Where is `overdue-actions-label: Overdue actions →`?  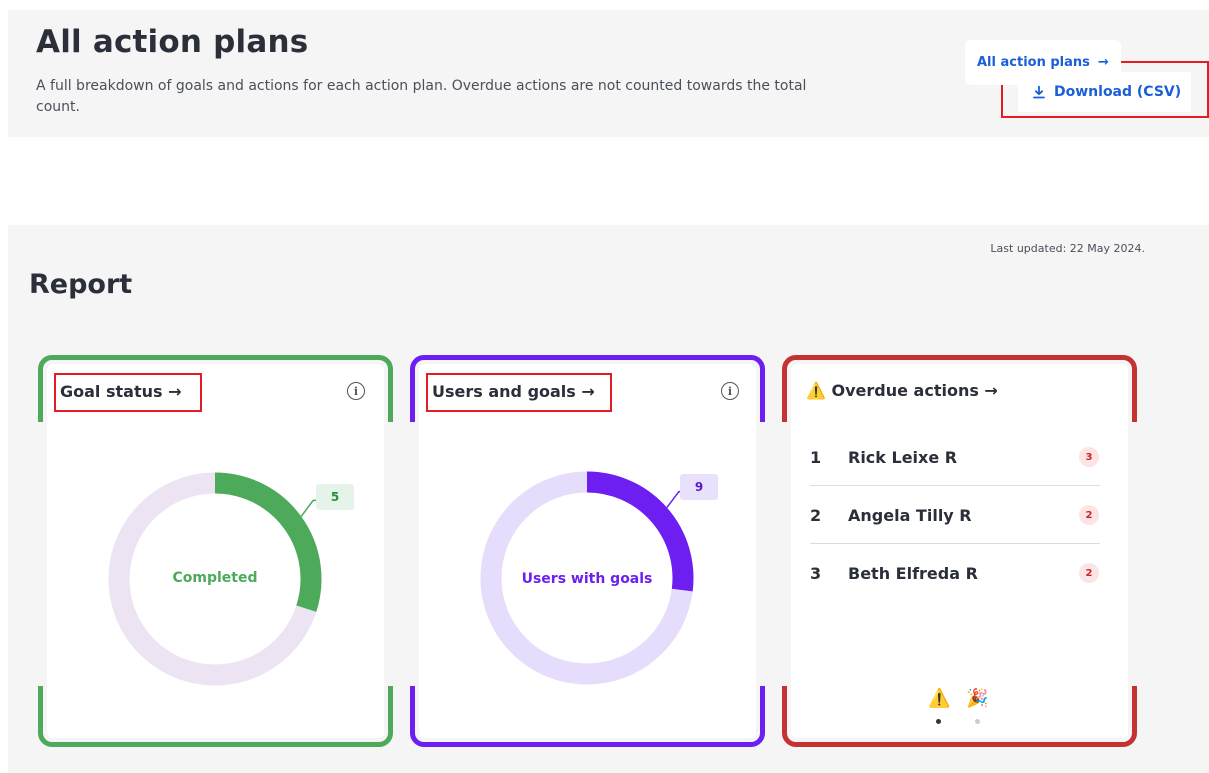
overdue-actions-label: Overdue actions → is located at coordinates (914, 390).